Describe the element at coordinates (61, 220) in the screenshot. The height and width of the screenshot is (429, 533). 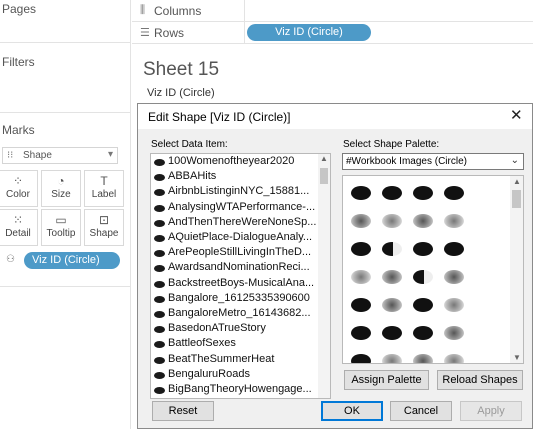
I see `tooltip-icon: ▭` at that location.